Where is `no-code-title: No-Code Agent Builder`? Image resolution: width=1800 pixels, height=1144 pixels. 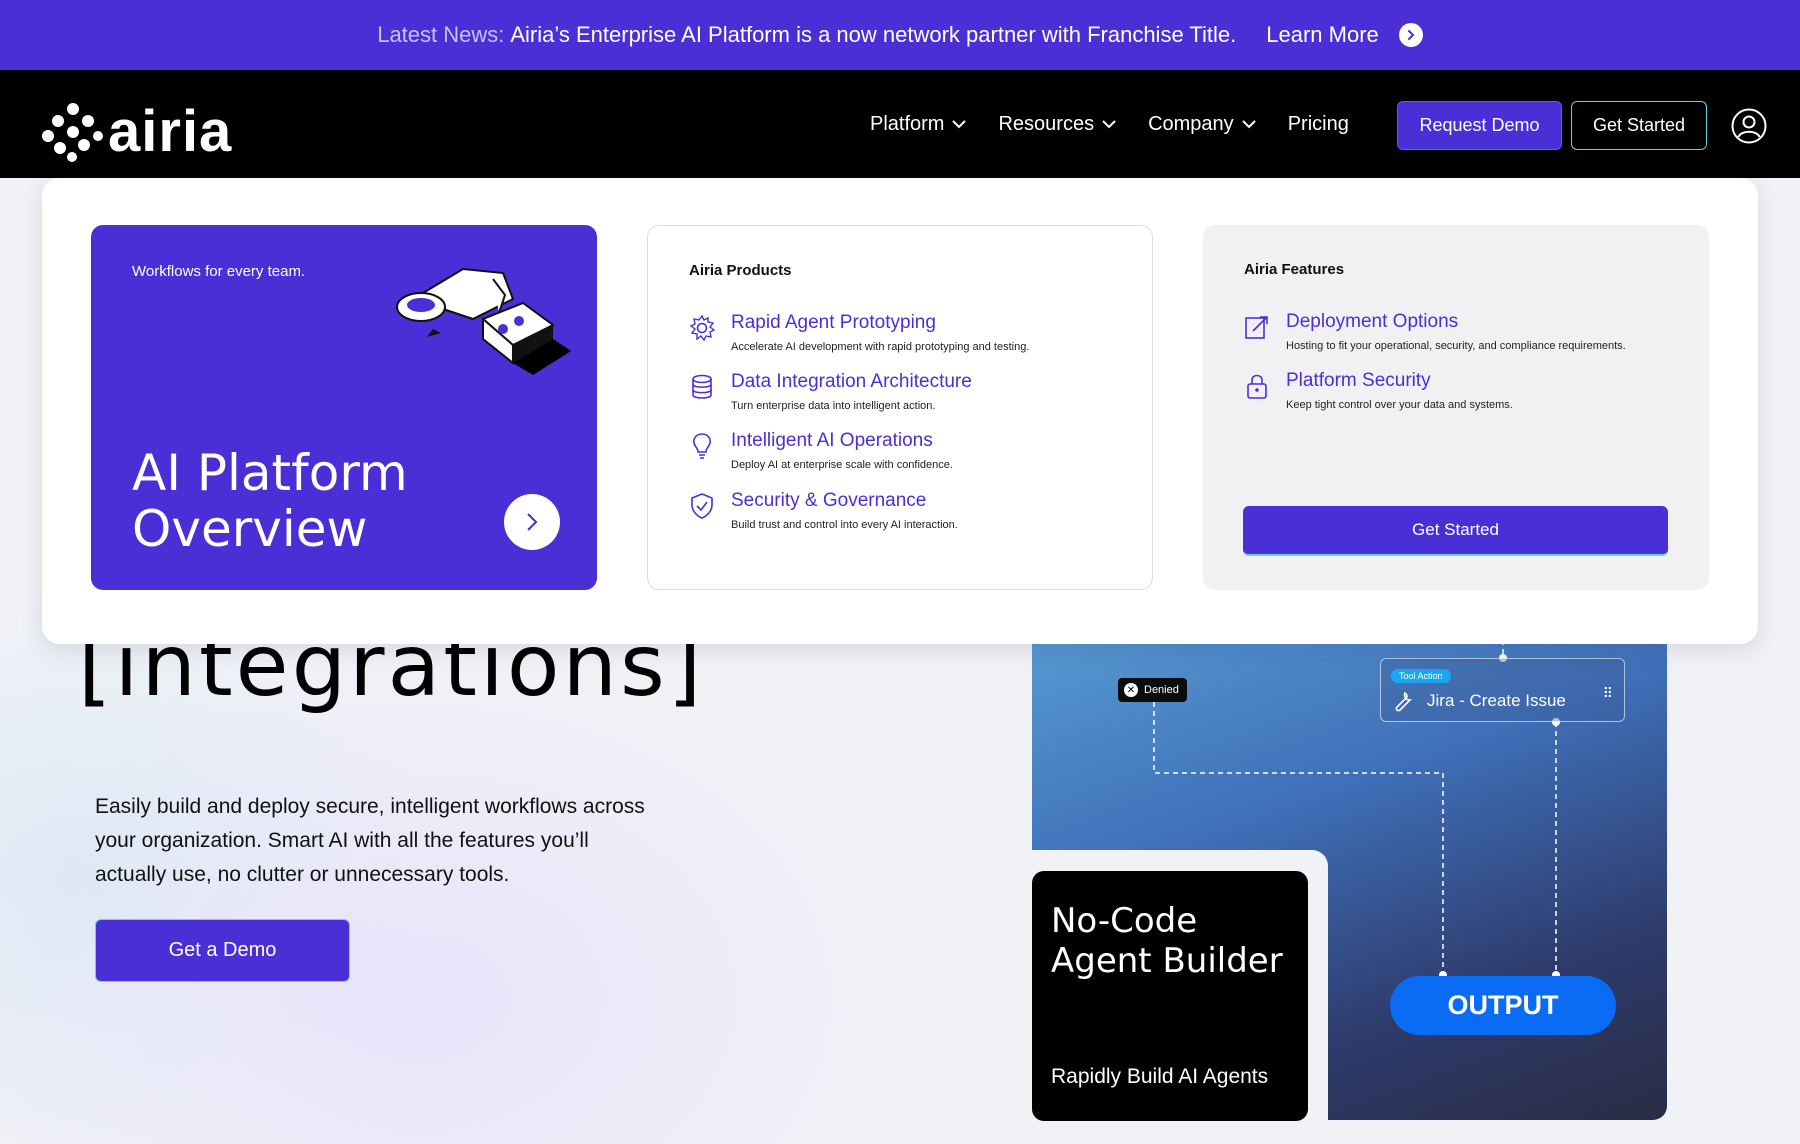 no-code-title: No-Code Agent Builder is located at coordinates (1167, 941).